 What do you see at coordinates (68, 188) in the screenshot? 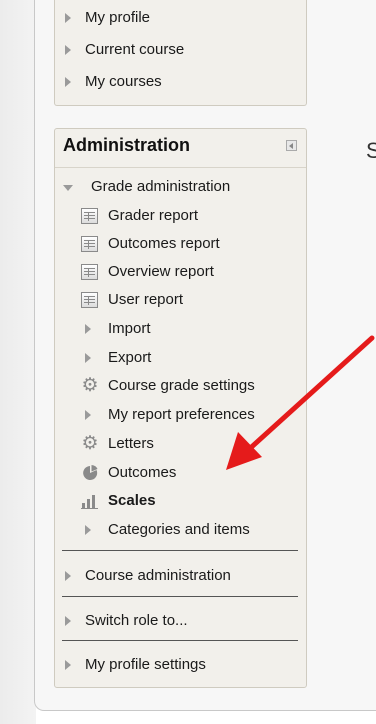
I see `collapse-arrow-icon` at bounding box center [68, 188].